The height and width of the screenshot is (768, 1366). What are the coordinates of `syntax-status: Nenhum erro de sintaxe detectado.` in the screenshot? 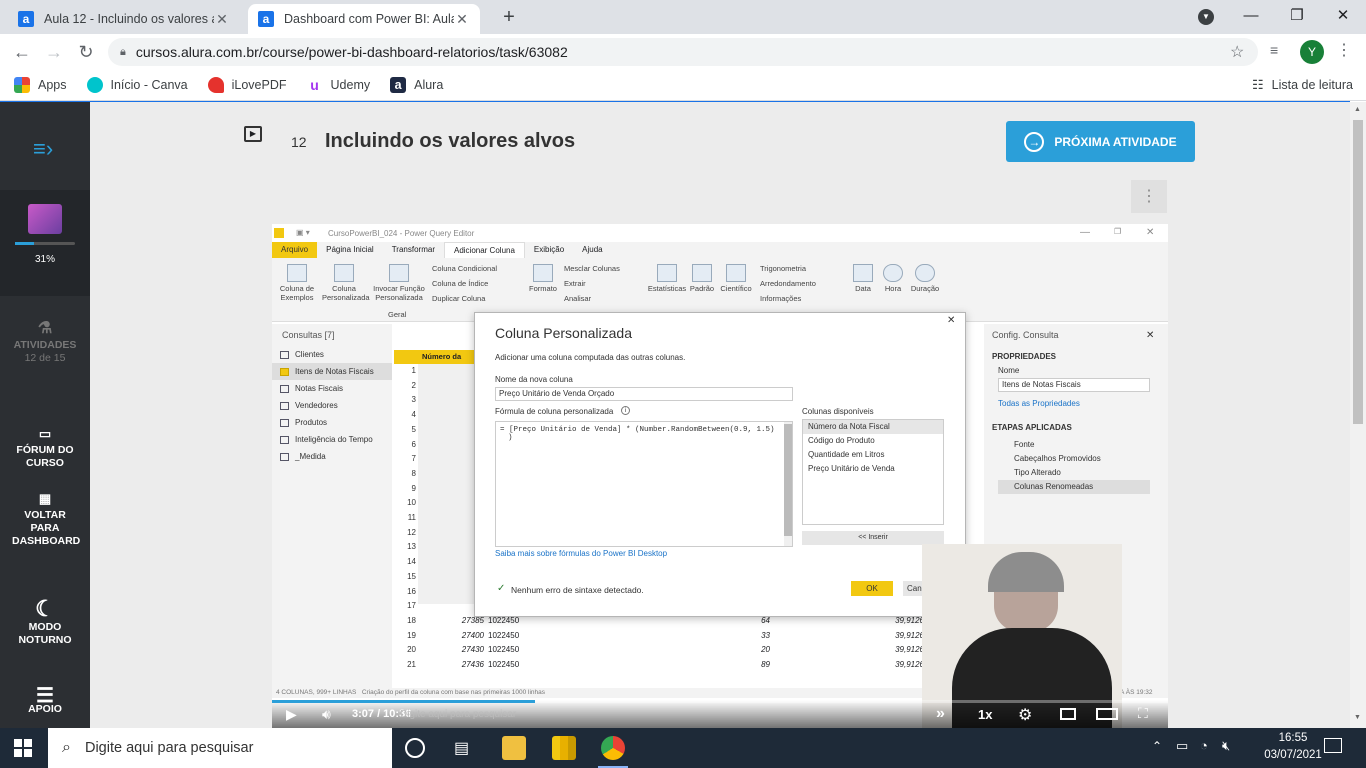 It's located at (577, 590).